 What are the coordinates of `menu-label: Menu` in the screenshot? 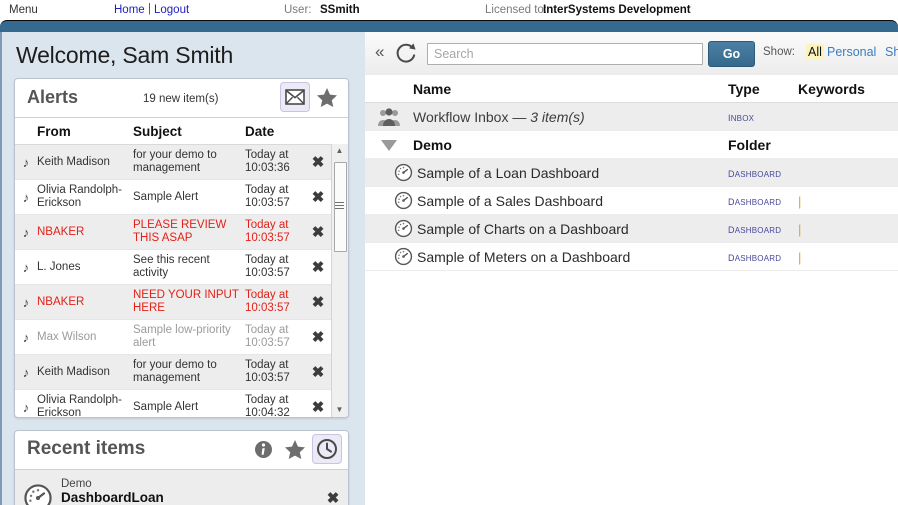 It's located at (23, 10).